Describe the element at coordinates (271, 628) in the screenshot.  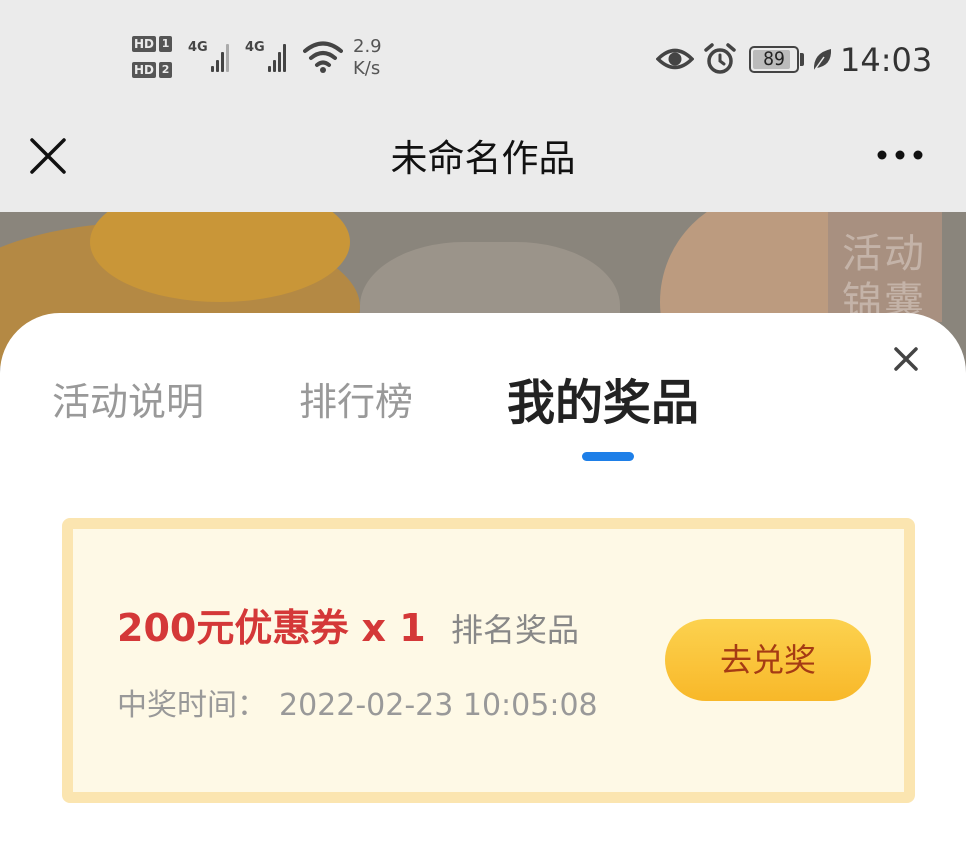
I see `prize-name: 200元优惠券 x 1` at that location.